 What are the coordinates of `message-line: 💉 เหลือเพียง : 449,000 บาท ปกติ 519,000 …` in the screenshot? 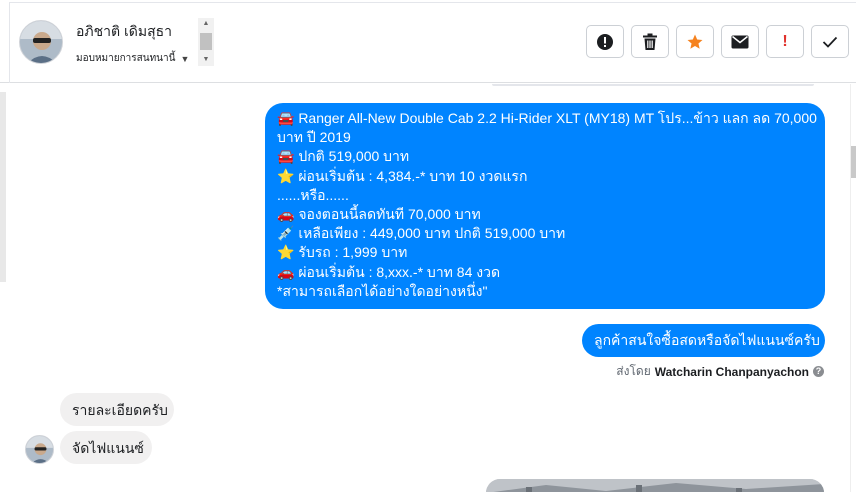 It's located at (421, 233).